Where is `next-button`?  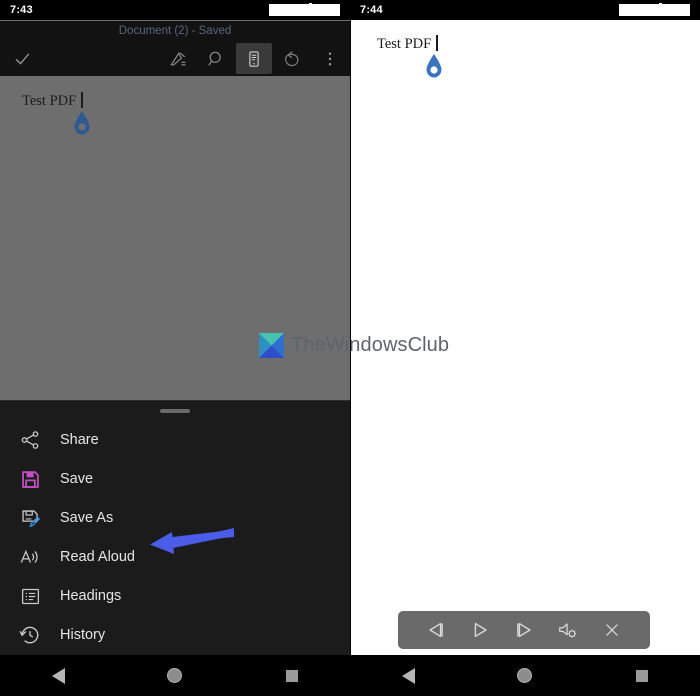
next-button is located at coordinates (524, 630).